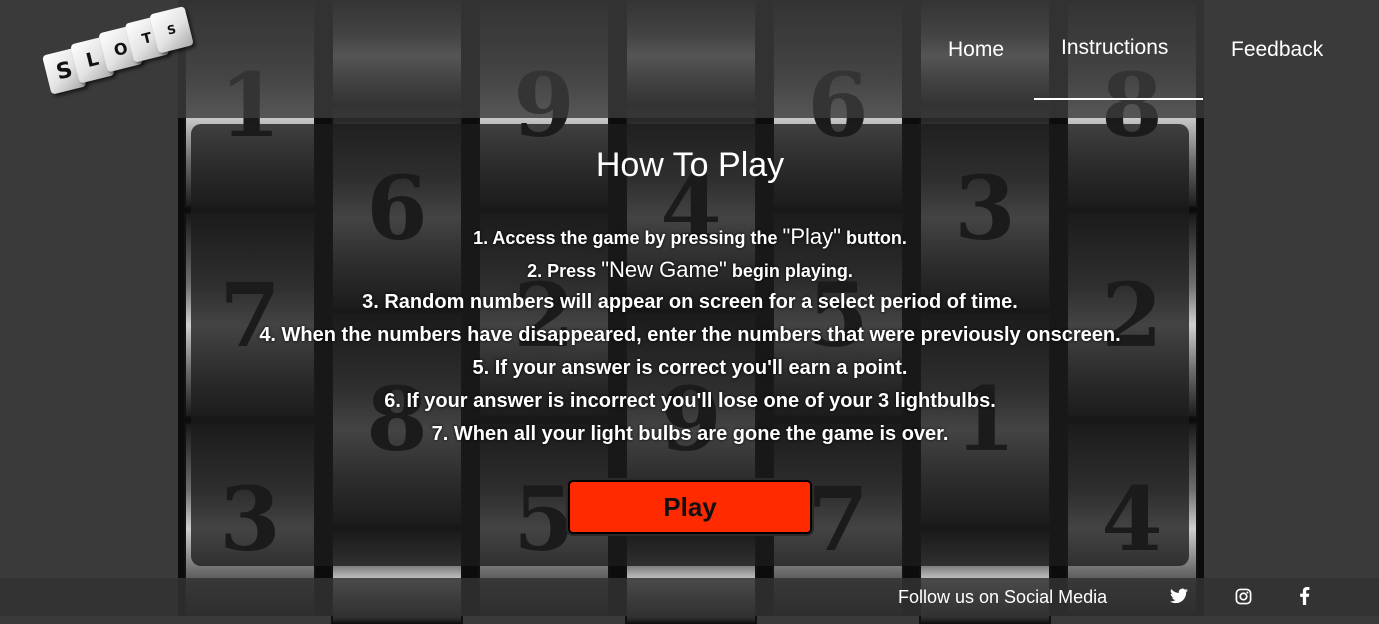 This screenshot has height=624, width=1379. Describe the element at coordinates (1114, 48) in the screenshot. I see `nav-instructions: Instructions` at that location.